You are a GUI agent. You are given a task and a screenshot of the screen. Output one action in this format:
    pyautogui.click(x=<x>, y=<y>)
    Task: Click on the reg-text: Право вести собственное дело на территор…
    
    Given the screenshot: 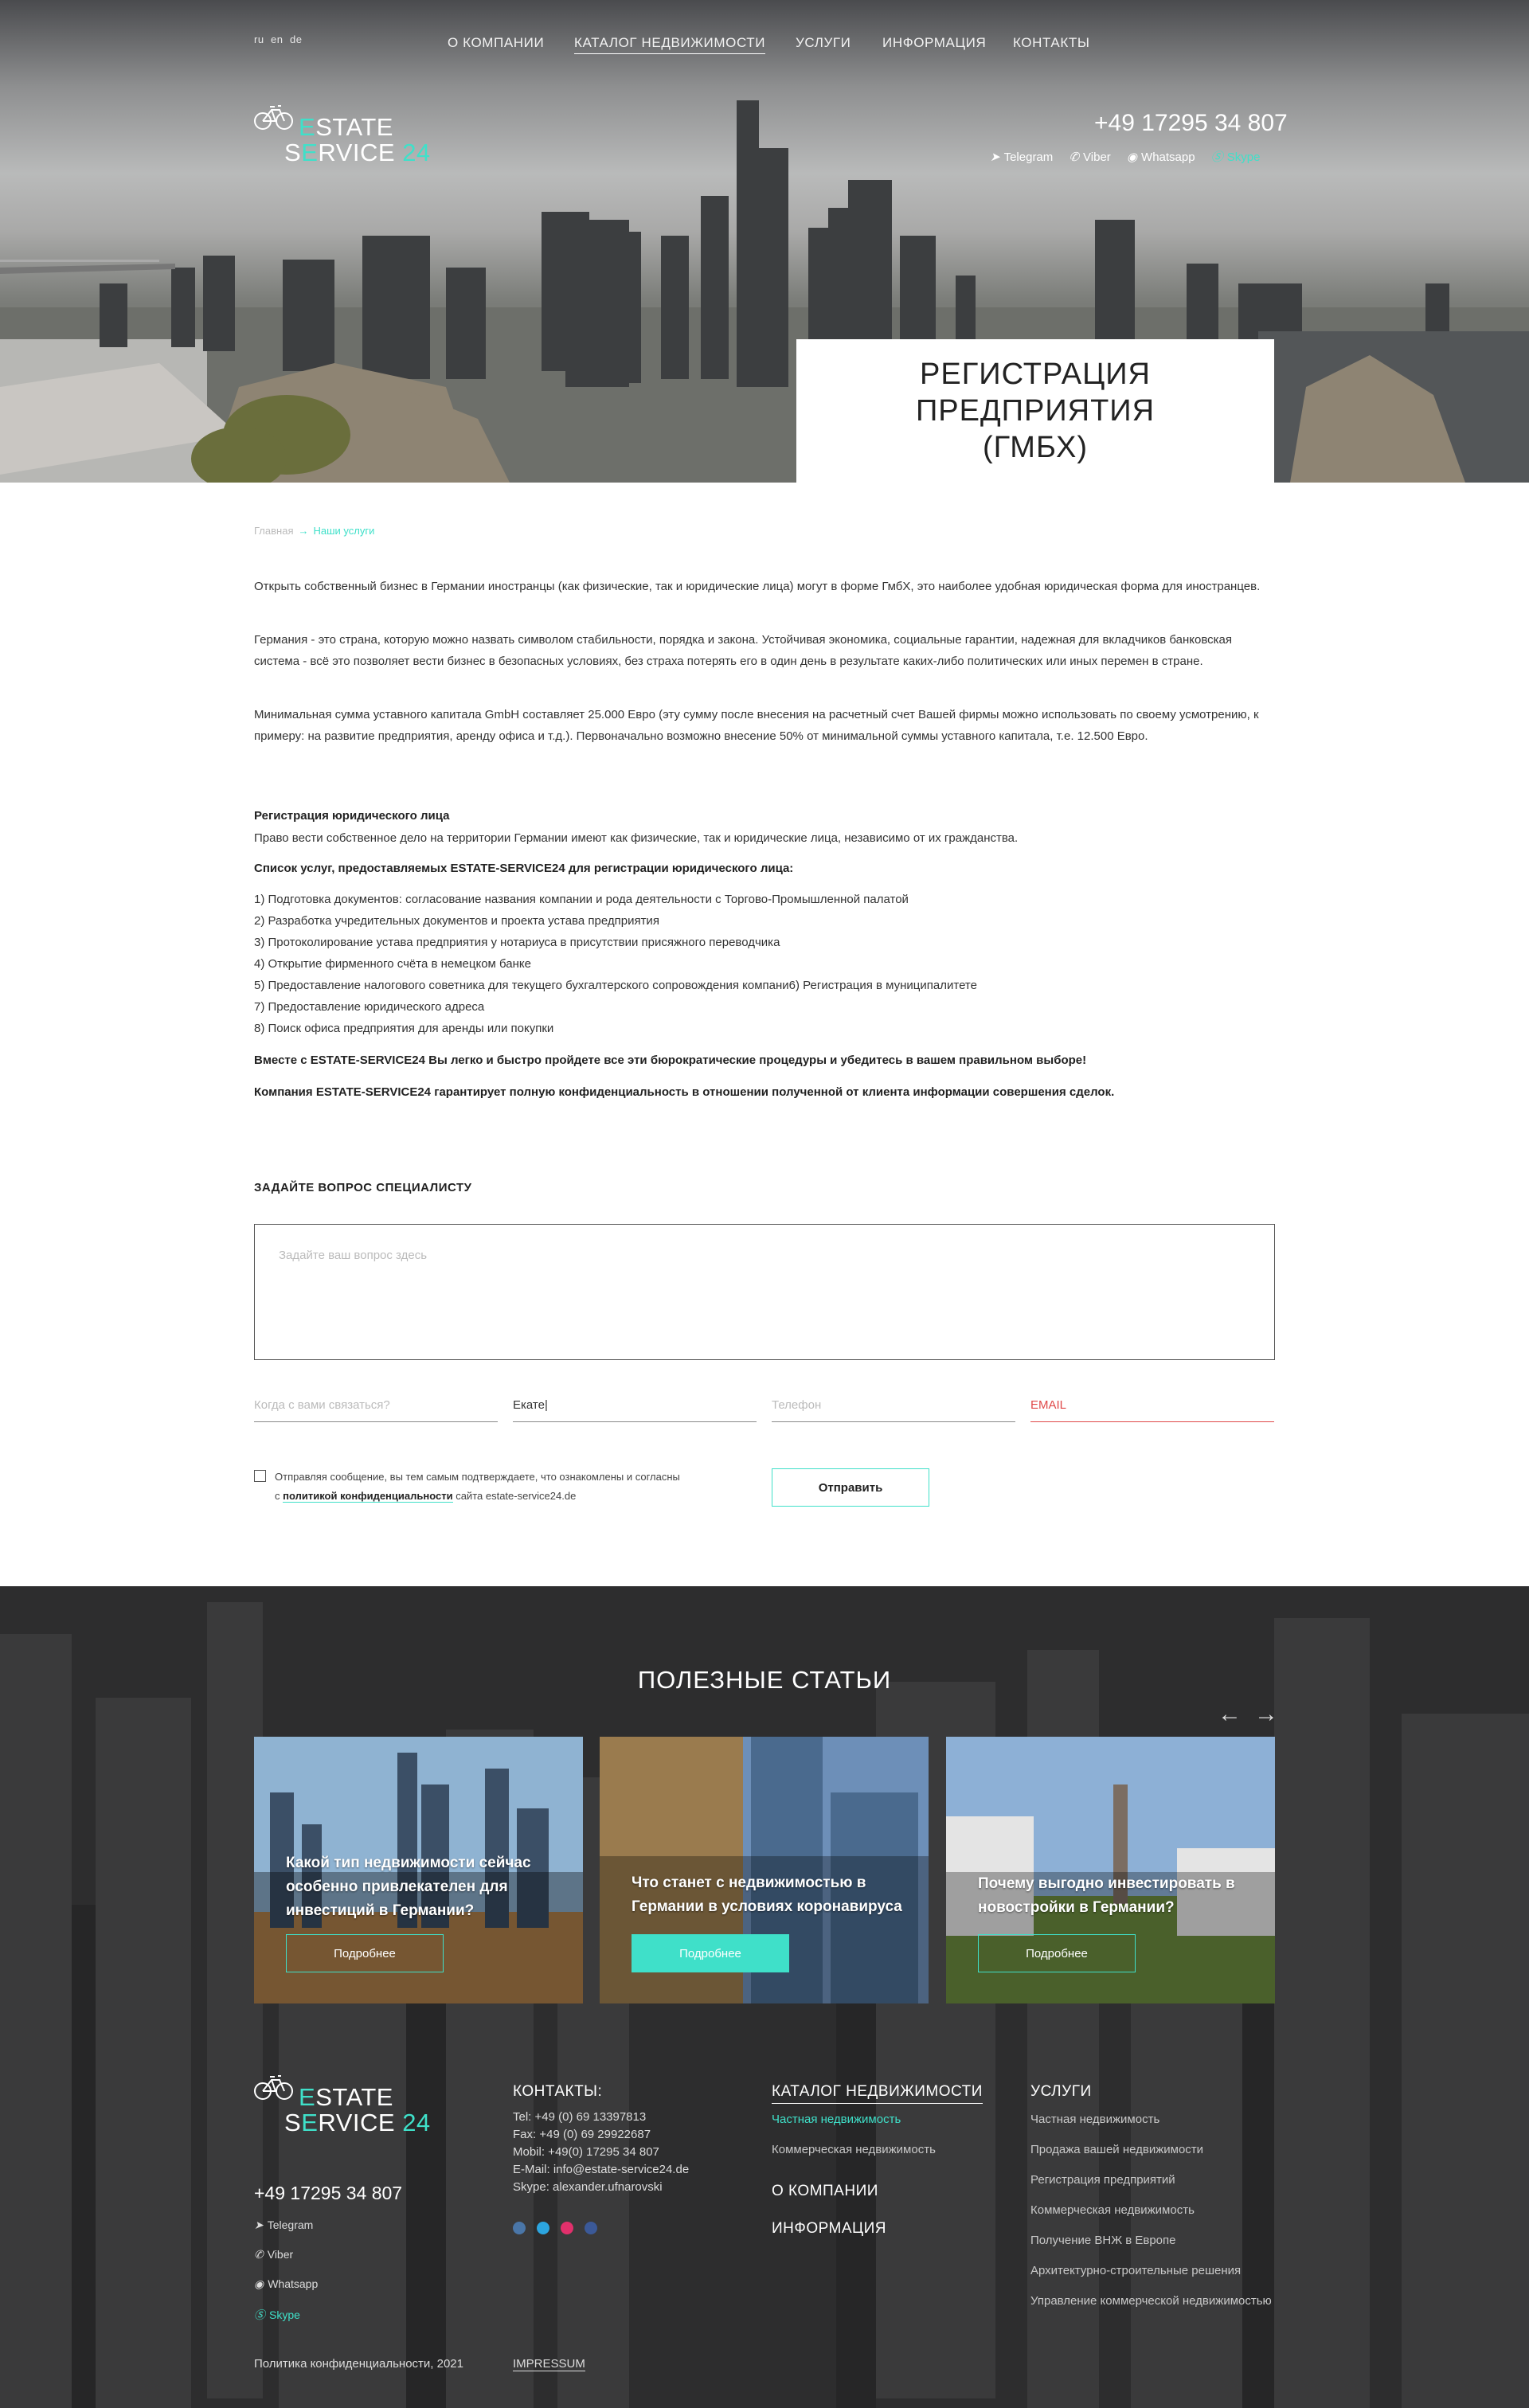 What is the action you would take?
    pyautogui.click(x=636, y=838)
    